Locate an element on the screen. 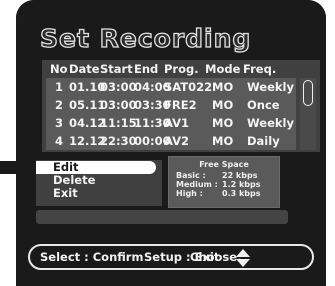 The width and height of the screenshot is (335, 286). free-space-label: Medium : is located at coordinates (197, 184).